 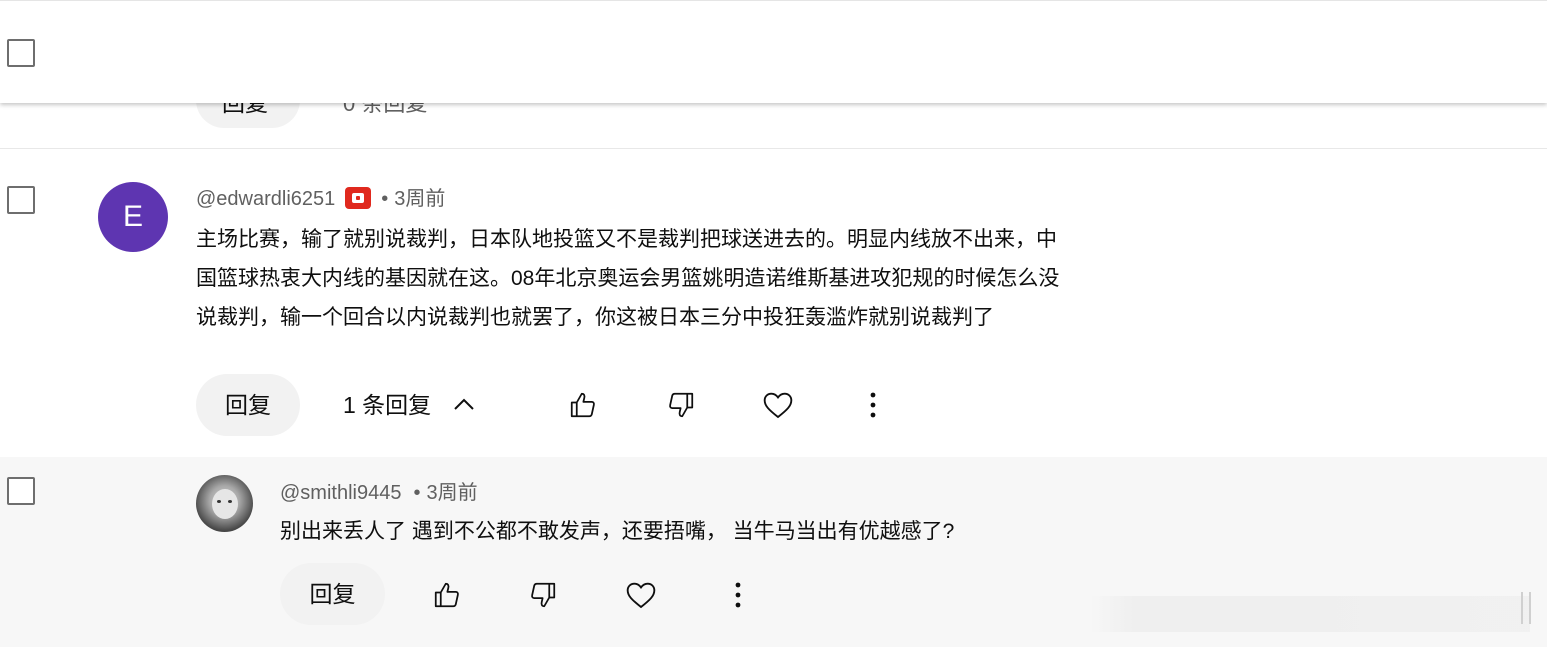 I want to click on dislike-button, so click(x=681, y=405).